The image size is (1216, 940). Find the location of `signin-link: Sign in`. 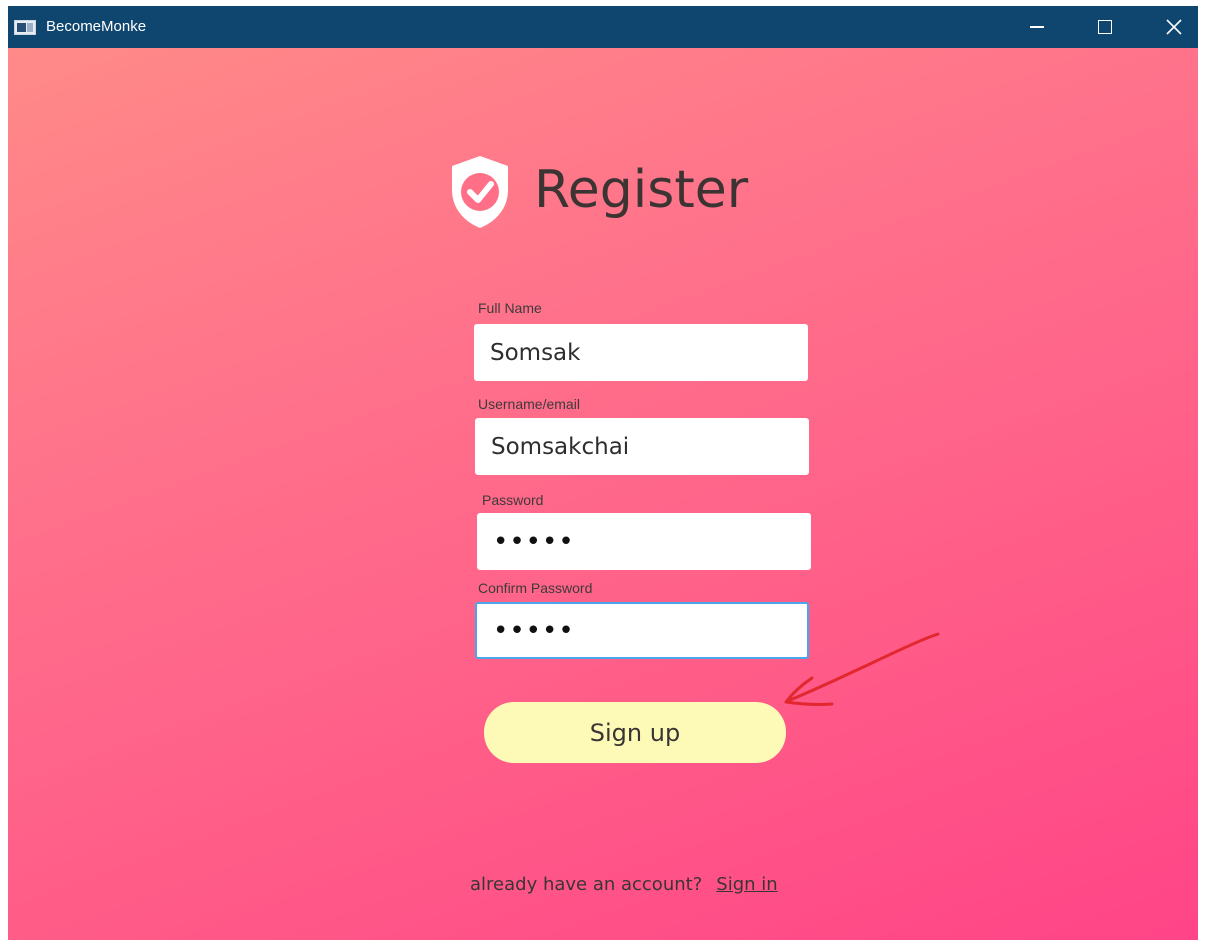

signin-link: Sign in is located at coordinates (746, 884).